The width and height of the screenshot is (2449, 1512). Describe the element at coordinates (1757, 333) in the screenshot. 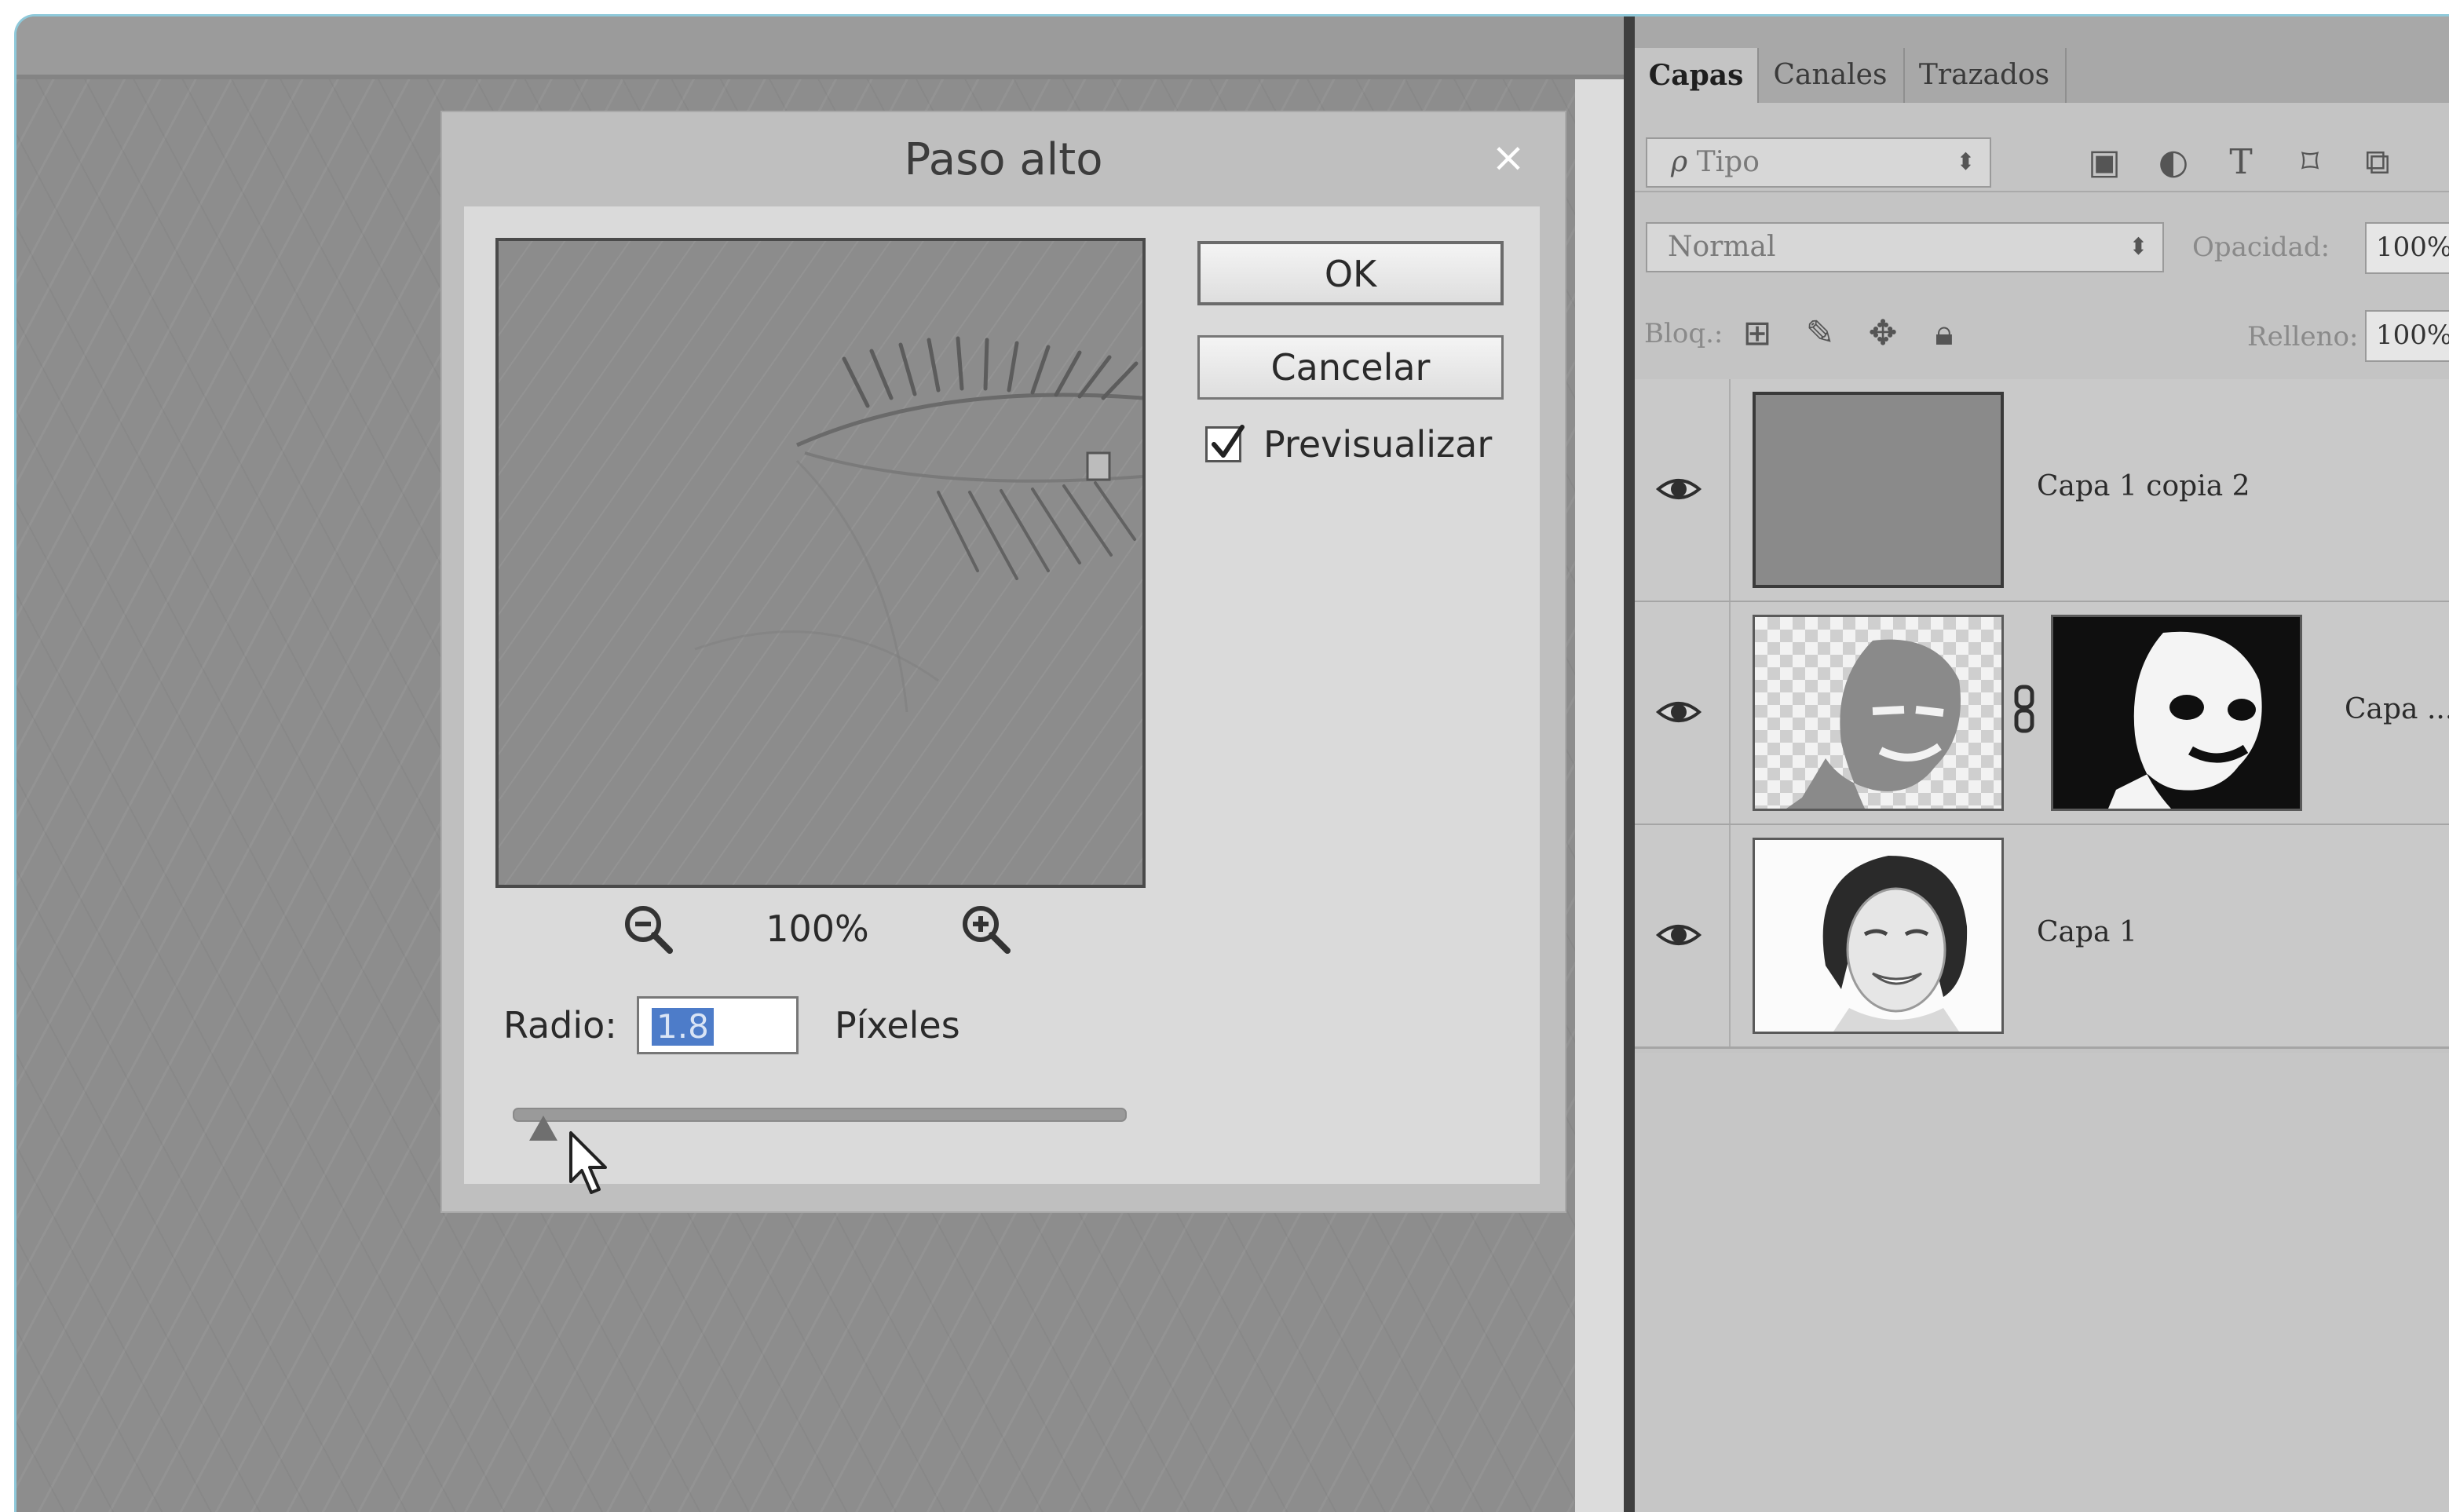

I see `lock-transparency-icon: ⊞` at that location.